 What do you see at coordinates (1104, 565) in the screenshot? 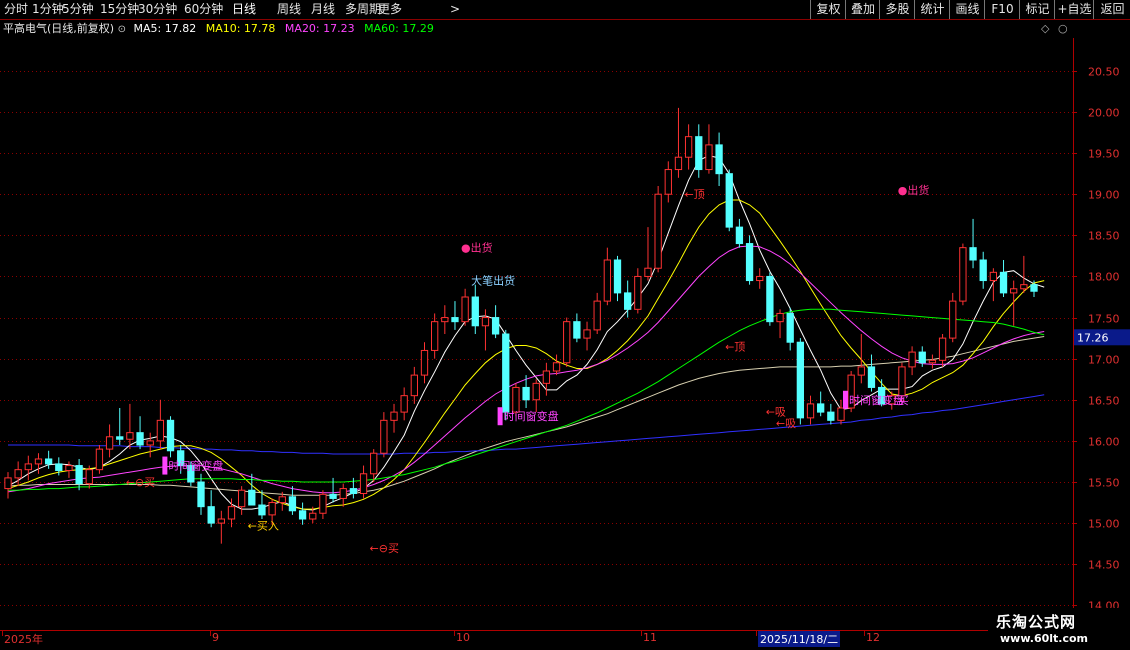
I see `y-tick-label: 14.50` at bounding box center [1104, 565].